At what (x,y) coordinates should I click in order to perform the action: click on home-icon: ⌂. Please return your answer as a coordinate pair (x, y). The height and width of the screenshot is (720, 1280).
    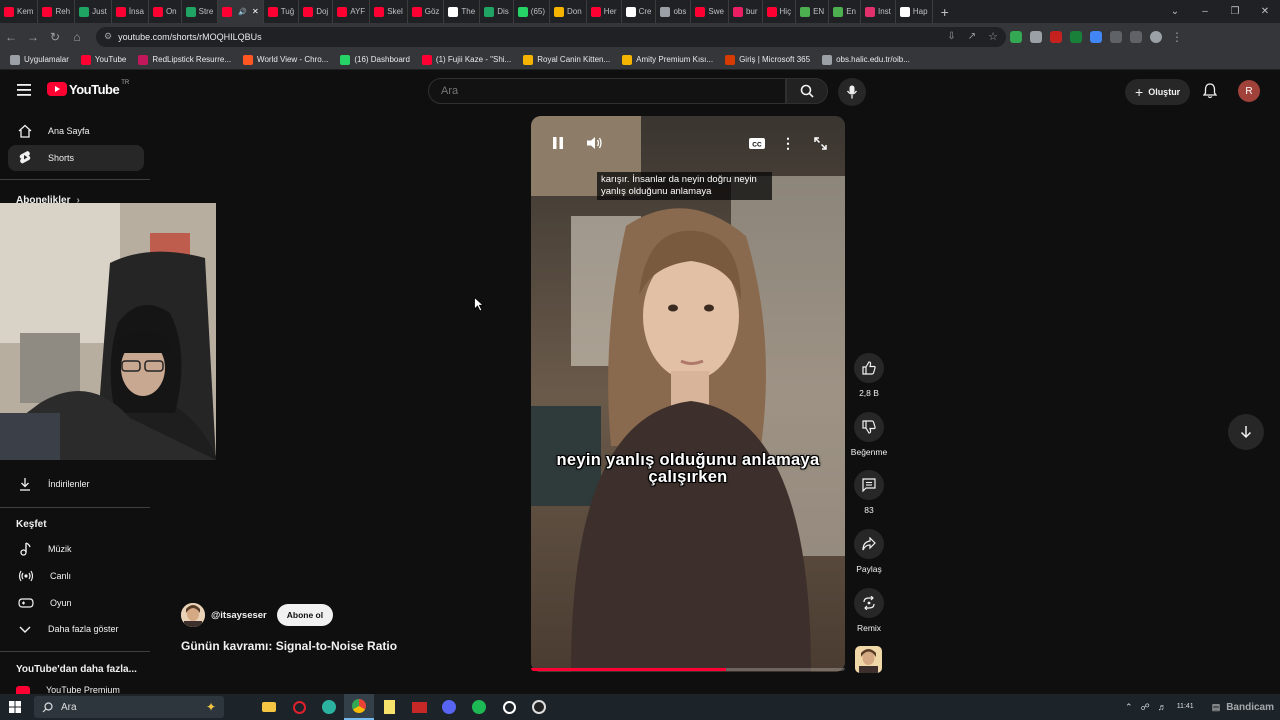
    Looking at the image, I should click on (77, 37).